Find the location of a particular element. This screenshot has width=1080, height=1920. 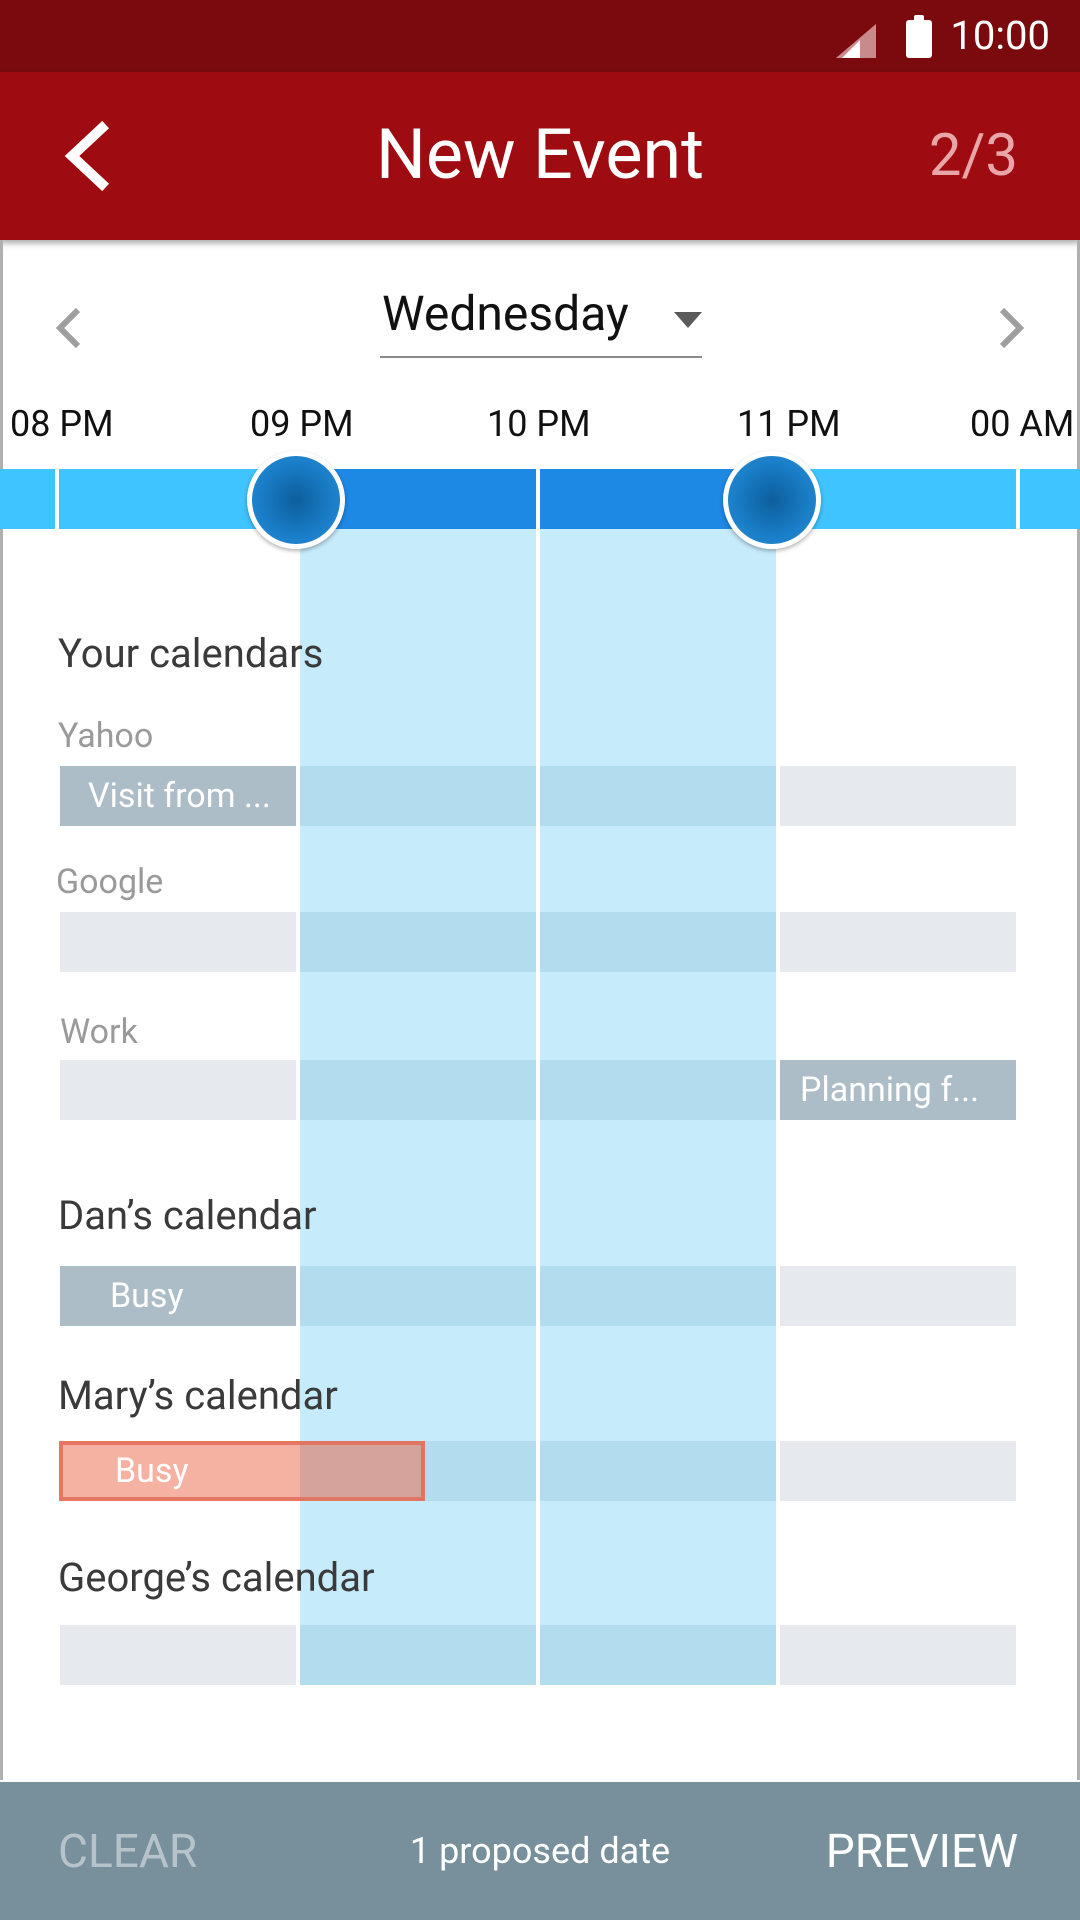

signal-icon is located at coordinates (856, 41).